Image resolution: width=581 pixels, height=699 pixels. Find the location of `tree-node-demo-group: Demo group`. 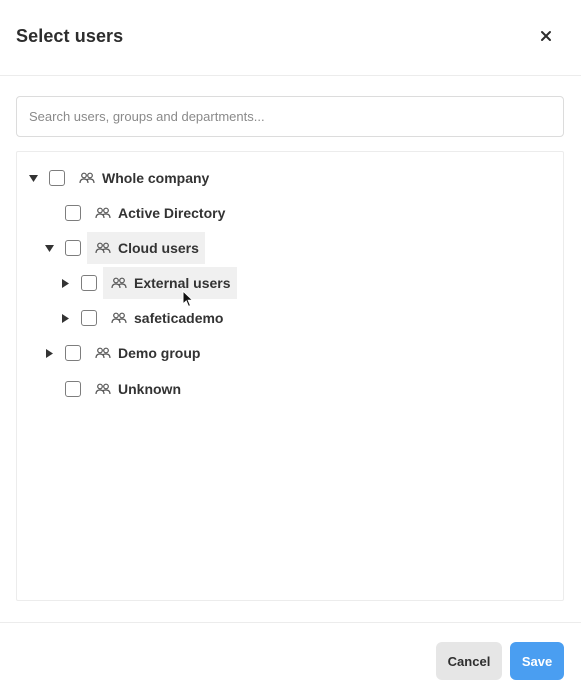

tree-node-demo-group: Demo group is located at coordinates (146, 353).